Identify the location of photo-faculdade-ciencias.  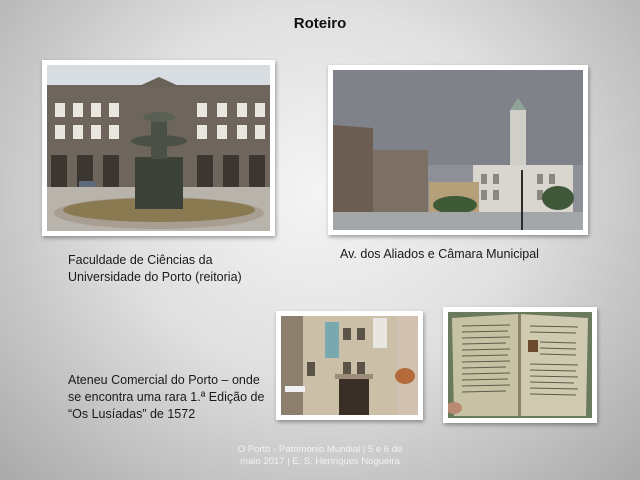
(158, 148).